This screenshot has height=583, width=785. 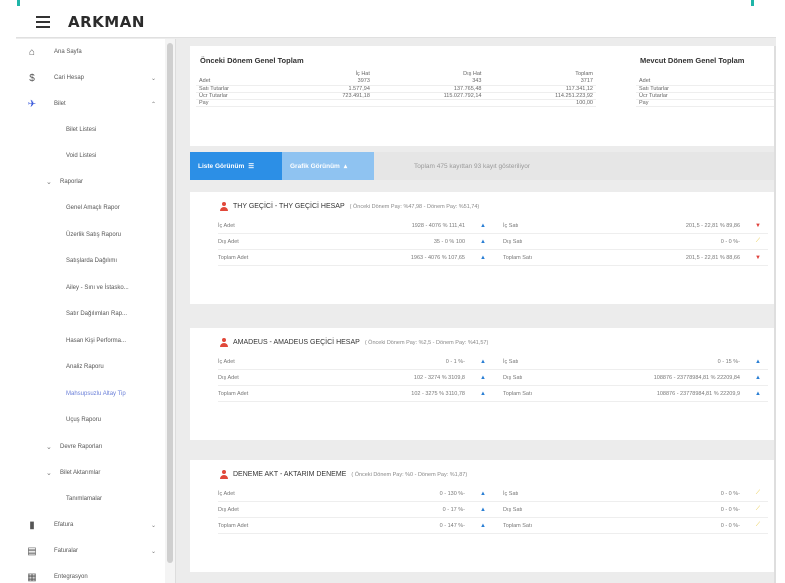 What do you see at coordinates (91, 261) in the screenshot?
I see `sidebar-report-item: Satışlarda Dağılımı` at bounding box center [91, 261].